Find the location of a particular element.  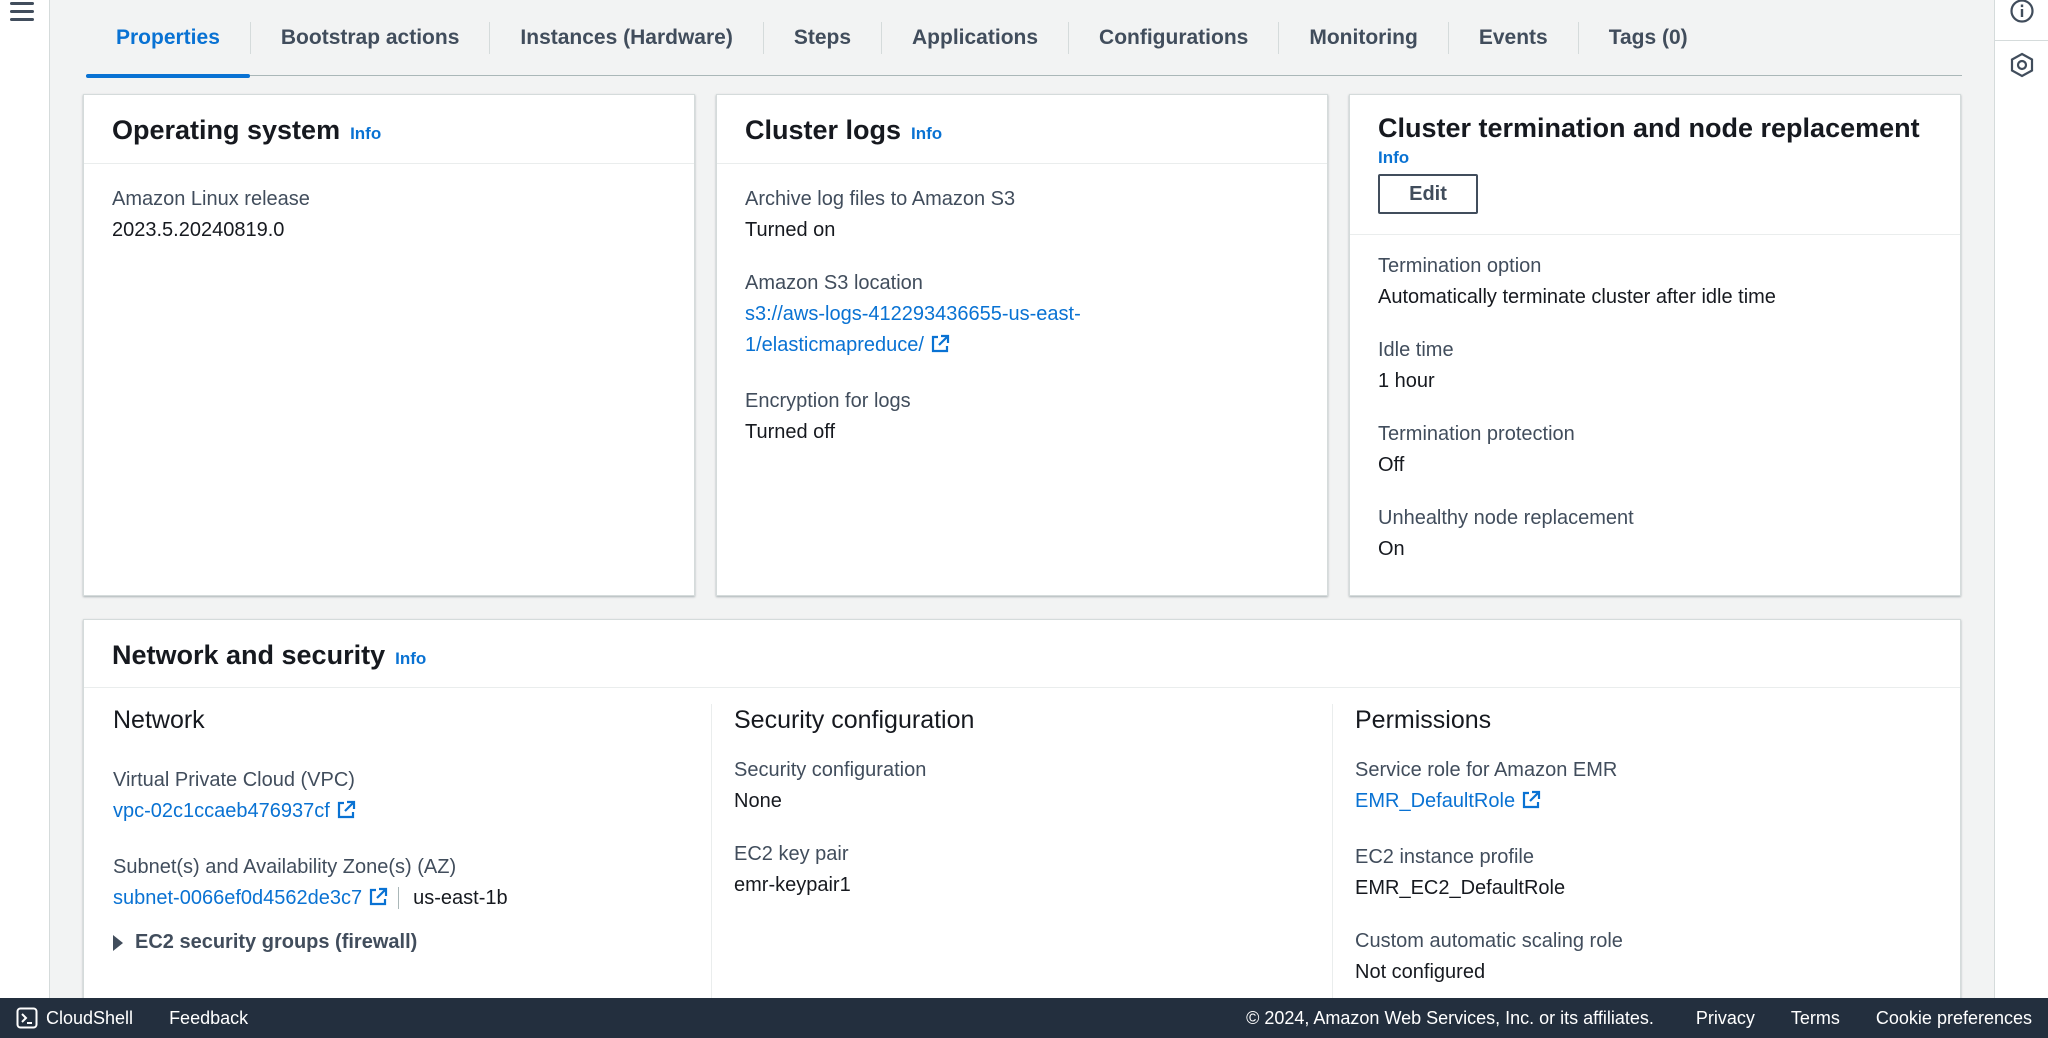

security-heading: Security configuration is located at coordinates (854, 720).